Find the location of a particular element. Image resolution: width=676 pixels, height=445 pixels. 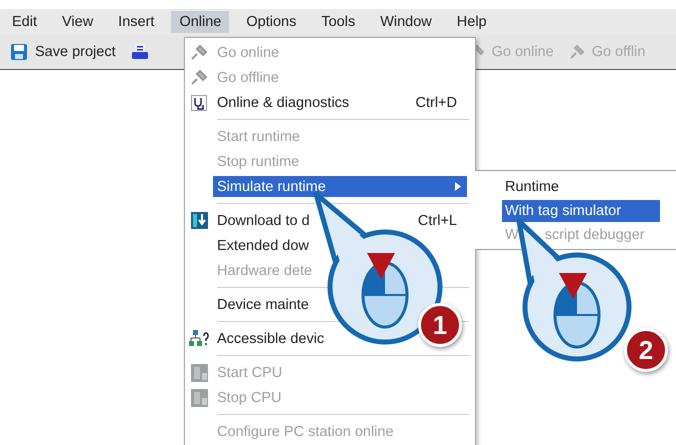

submenu-option: Runtime is located at coordinates (517, 187).